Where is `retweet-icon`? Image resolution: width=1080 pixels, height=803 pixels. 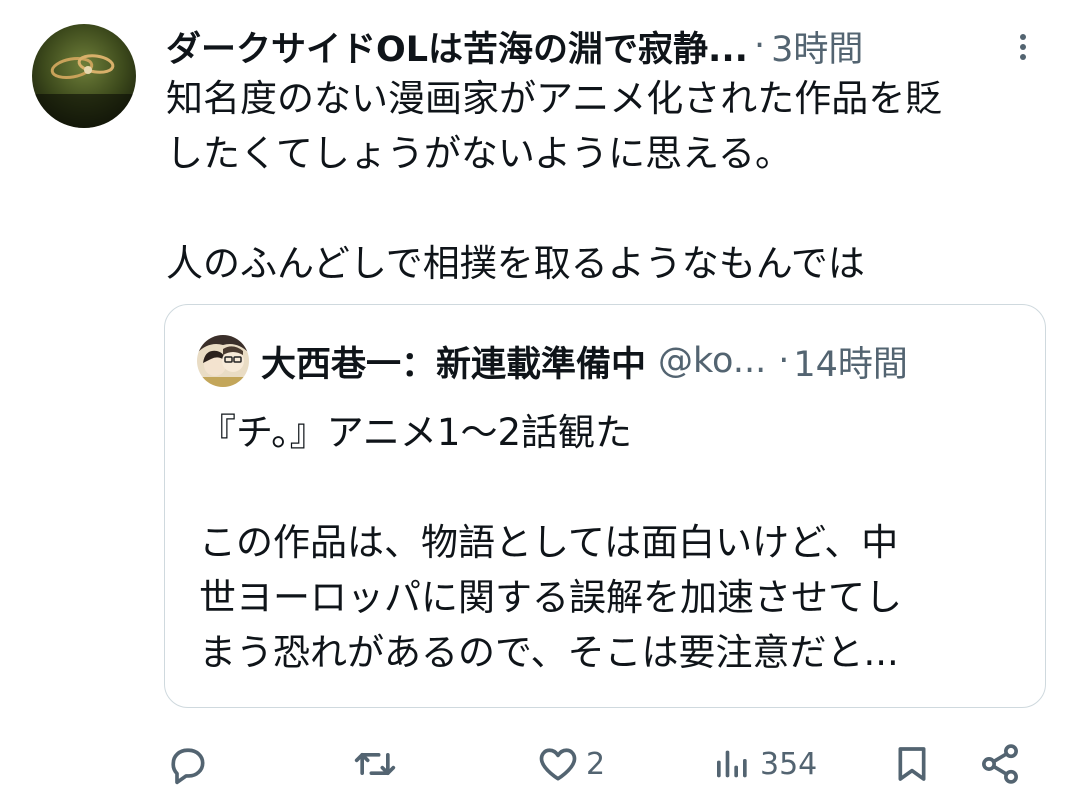
retweet-icon is located at coordinates (375, 764).